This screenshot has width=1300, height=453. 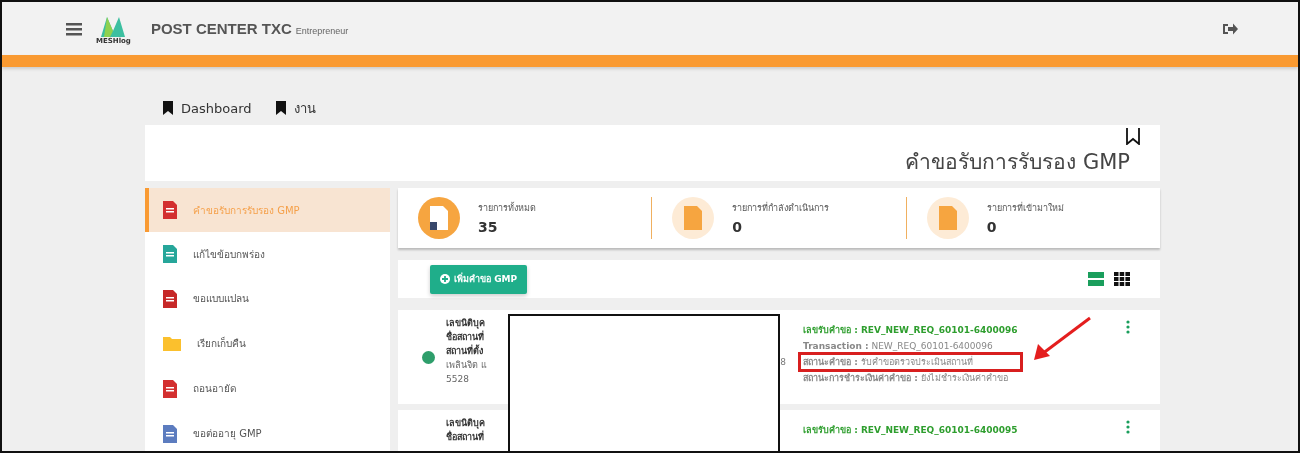 What do you see at coordinates (783, 362) in the screenshot?
I see `request-text: 8` at bounding box center [783, 362].